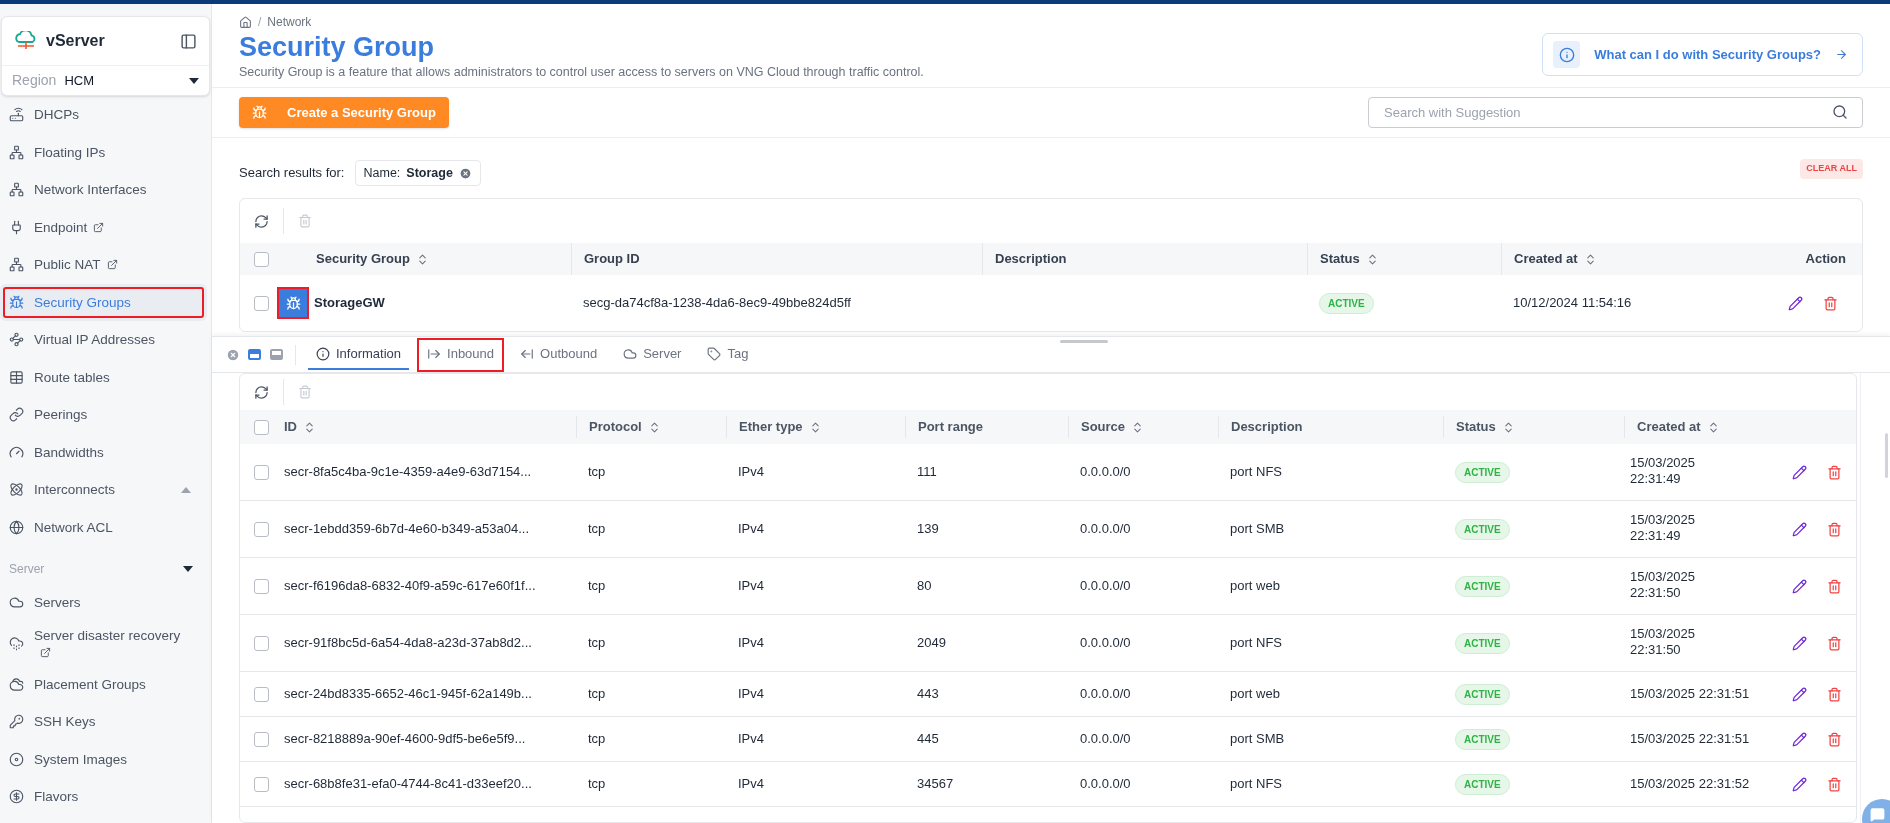 This screenshot has width=1890, height=823. Describe the element at coordinates (465, 173) in the screenshot. I see `remove-icon` at that location.